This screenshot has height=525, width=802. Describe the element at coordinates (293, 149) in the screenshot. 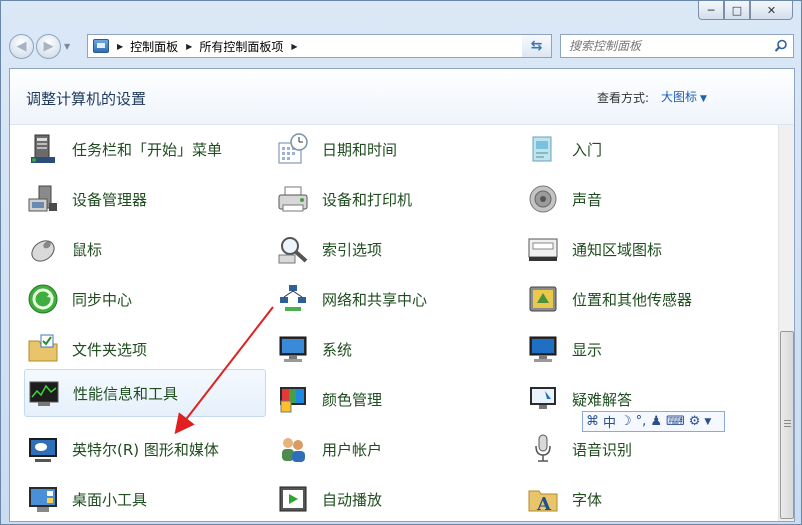

I see `clock-calendar-icon` at that location.